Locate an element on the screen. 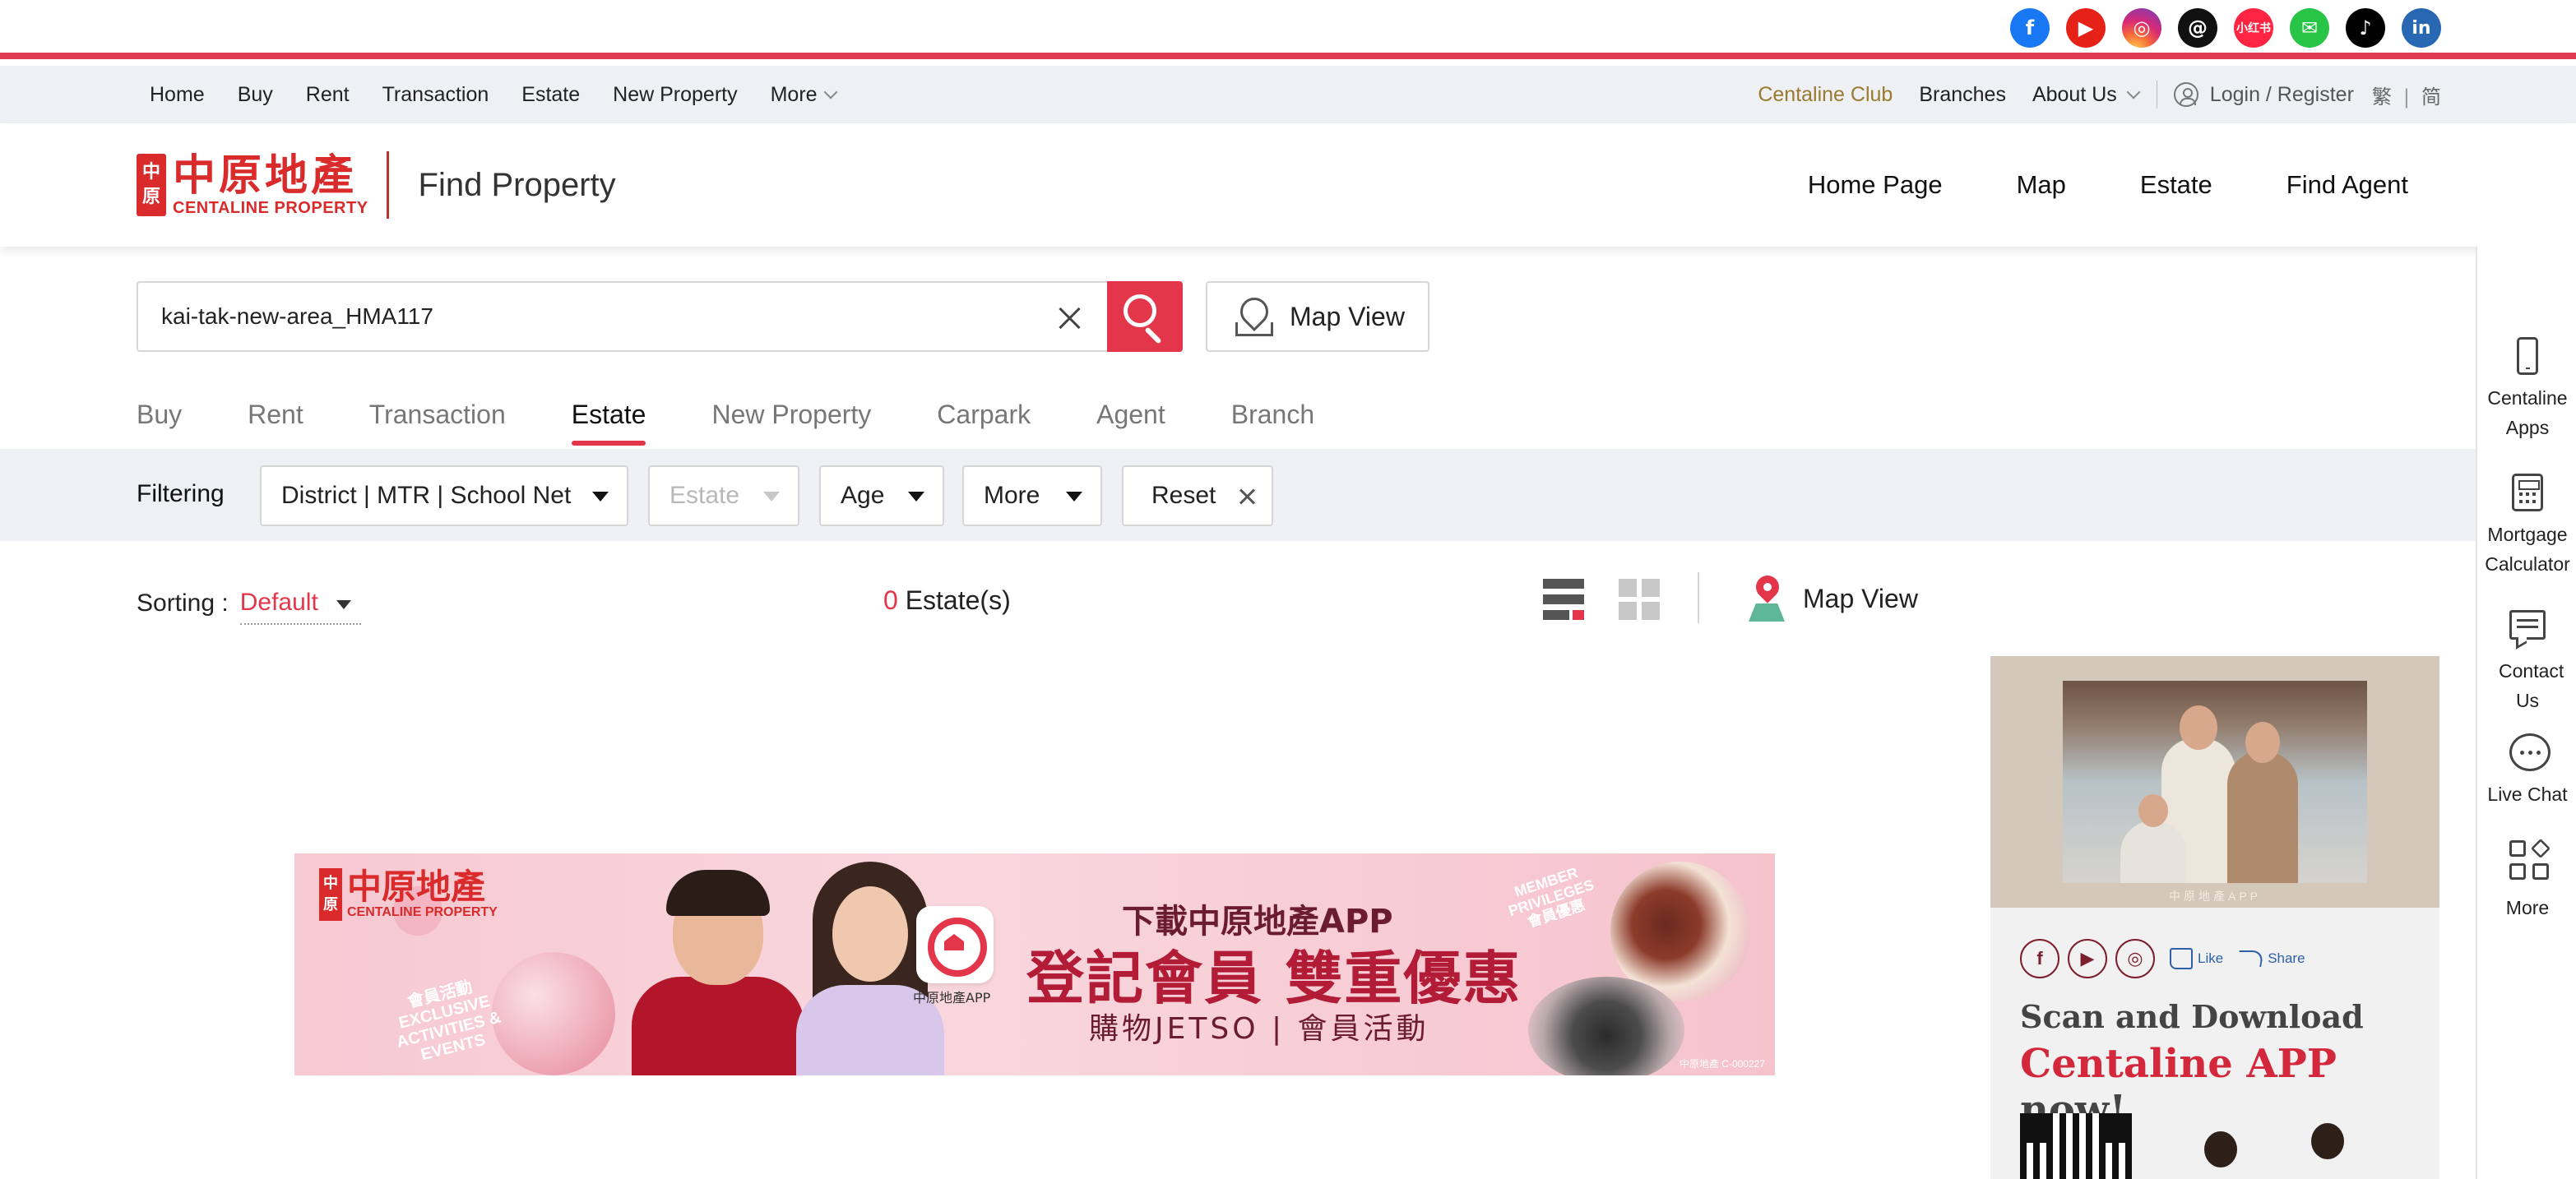  app-logo-icon is located at coordinates (955, 945).